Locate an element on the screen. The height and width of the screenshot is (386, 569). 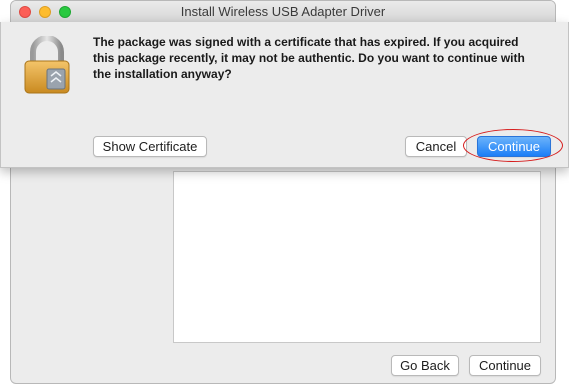
go-back-button: Go Back is located at coordinates (425, 365).